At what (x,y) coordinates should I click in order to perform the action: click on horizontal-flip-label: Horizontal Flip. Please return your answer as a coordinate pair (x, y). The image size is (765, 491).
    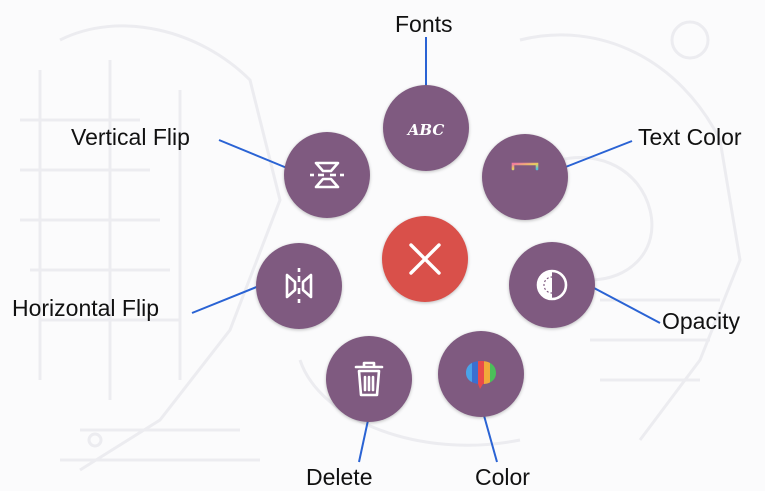
    Looking at the image, I should click on (85, 308).